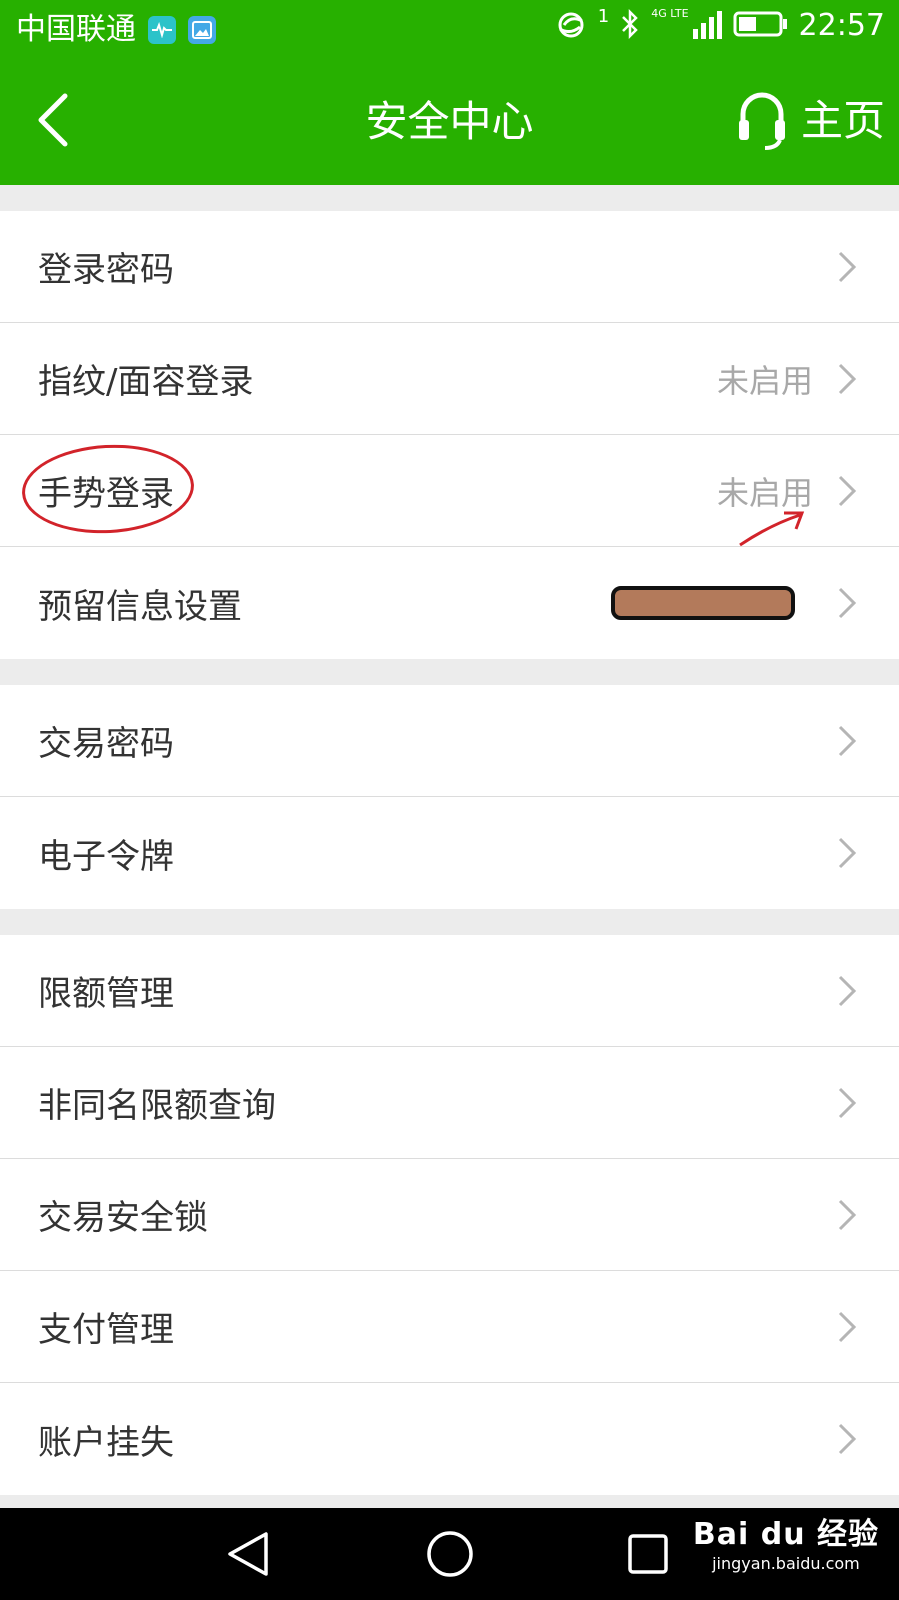 The height and width of the screenshot is (1600, 899). I want to click on row-reserved-info: 预留信息设置, so click(449, 603).